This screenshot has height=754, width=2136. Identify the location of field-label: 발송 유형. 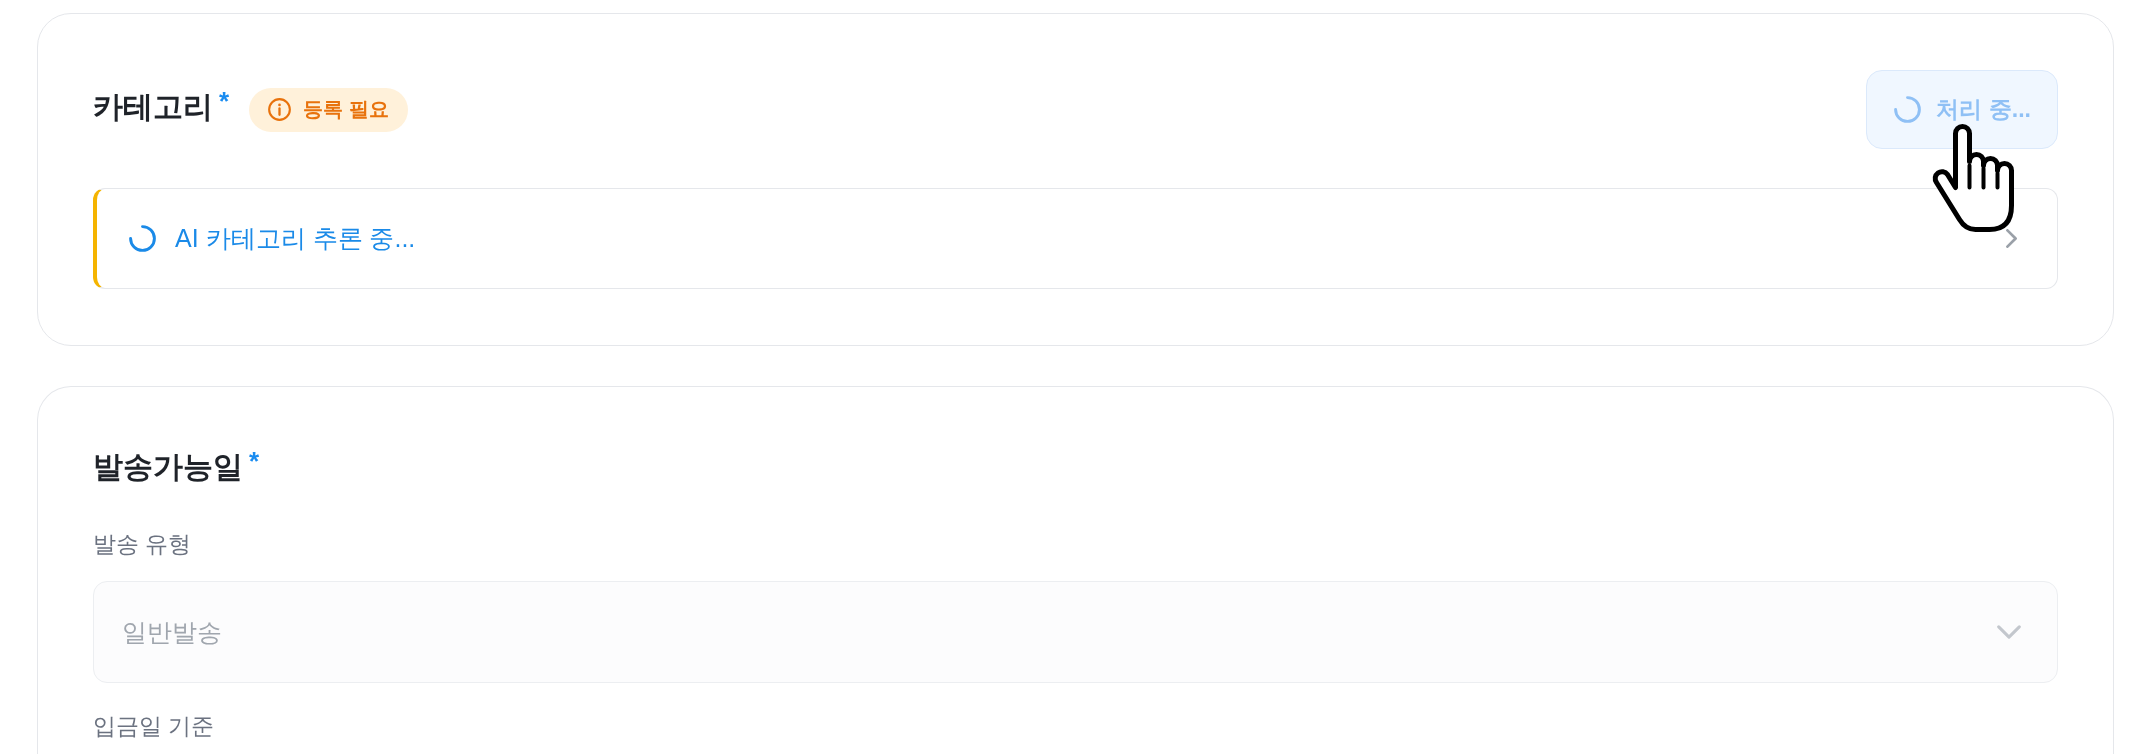
(143, 544).